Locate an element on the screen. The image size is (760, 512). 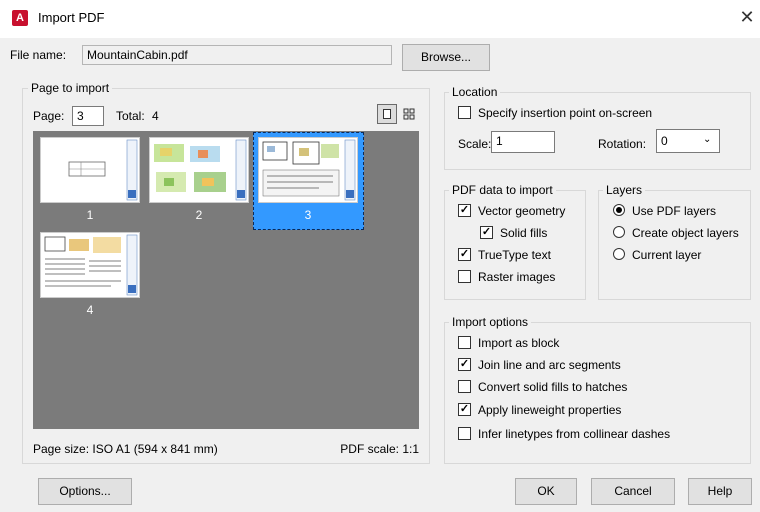
ok-button: OK is located at coordinates (546, 491).